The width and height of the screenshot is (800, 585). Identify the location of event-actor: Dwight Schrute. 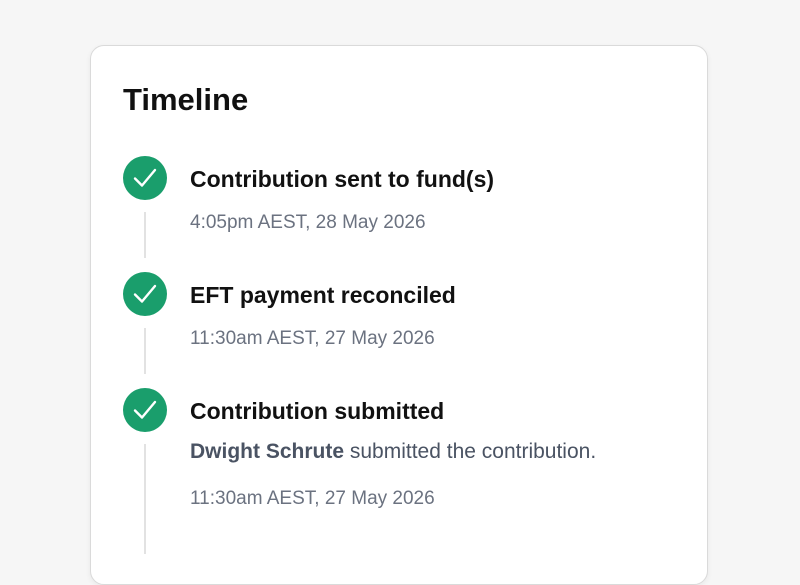
(267, 451).